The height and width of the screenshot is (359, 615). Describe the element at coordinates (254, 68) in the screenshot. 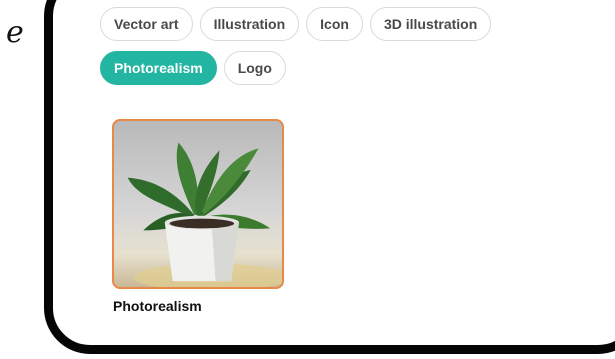

I see `chip-logo: Logo` at that location.